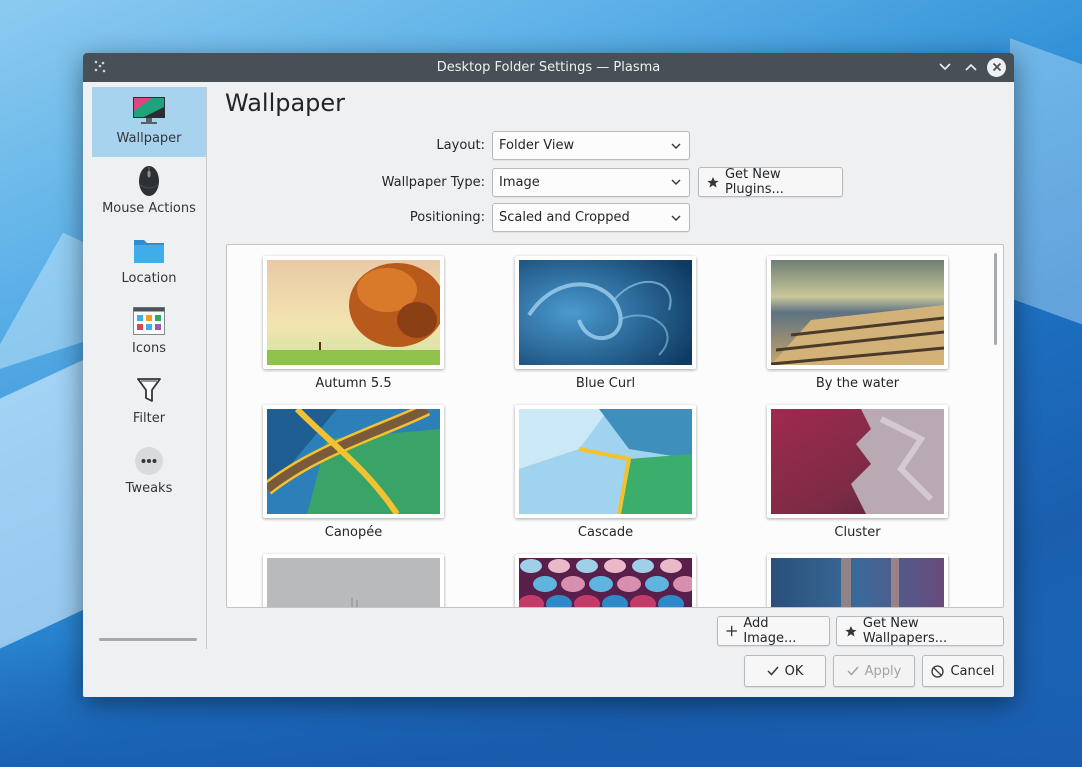  Describe the element at coordinates (938, 671) in the screenshot. I see `cancel-icon` at that location.